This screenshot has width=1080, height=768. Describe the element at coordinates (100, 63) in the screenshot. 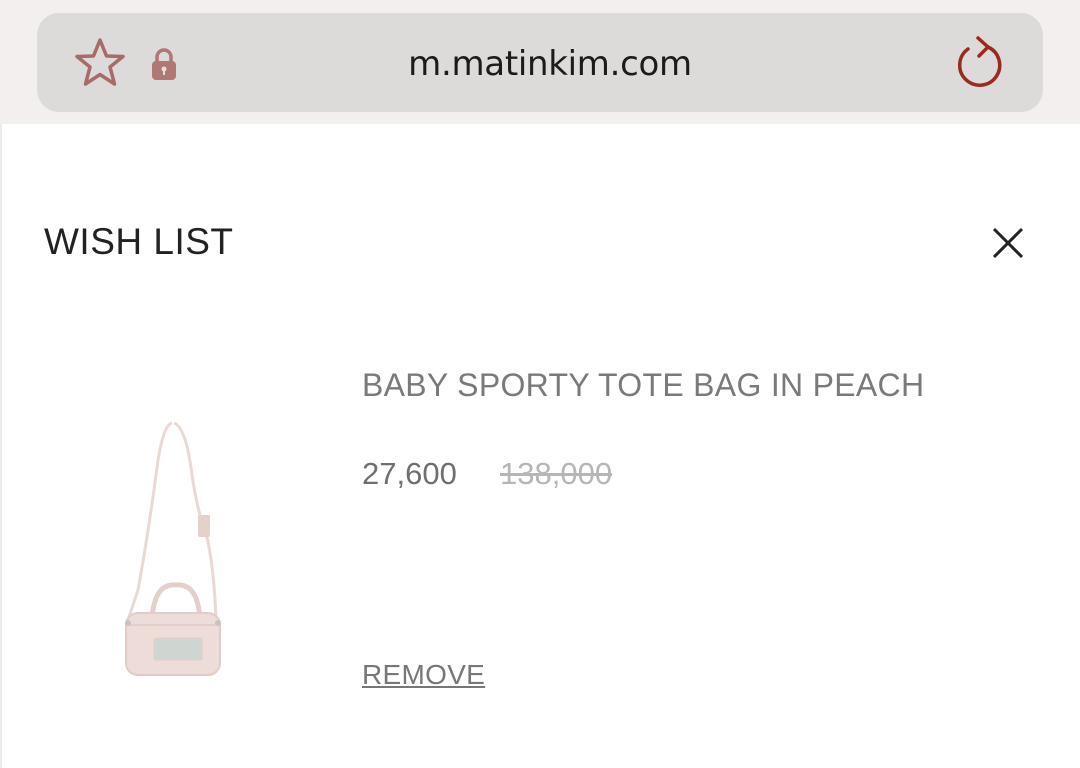

I see `star-icon` at that location.